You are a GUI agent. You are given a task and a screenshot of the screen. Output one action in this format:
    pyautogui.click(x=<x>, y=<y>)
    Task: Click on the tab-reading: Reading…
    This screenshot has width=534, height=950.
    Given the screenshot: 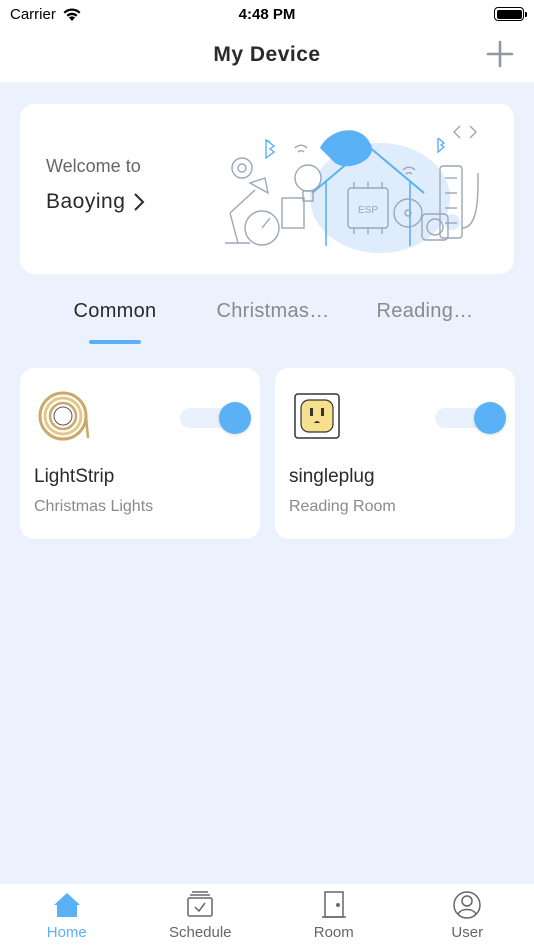 What is the action you would take?
    pyautogui.click(x=425, y=311)
    